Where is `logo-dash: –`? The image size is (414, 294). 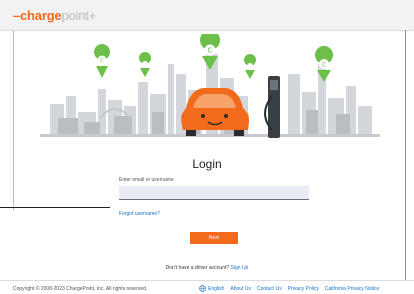
logo-dash: – is located at coordinates (17, 15).